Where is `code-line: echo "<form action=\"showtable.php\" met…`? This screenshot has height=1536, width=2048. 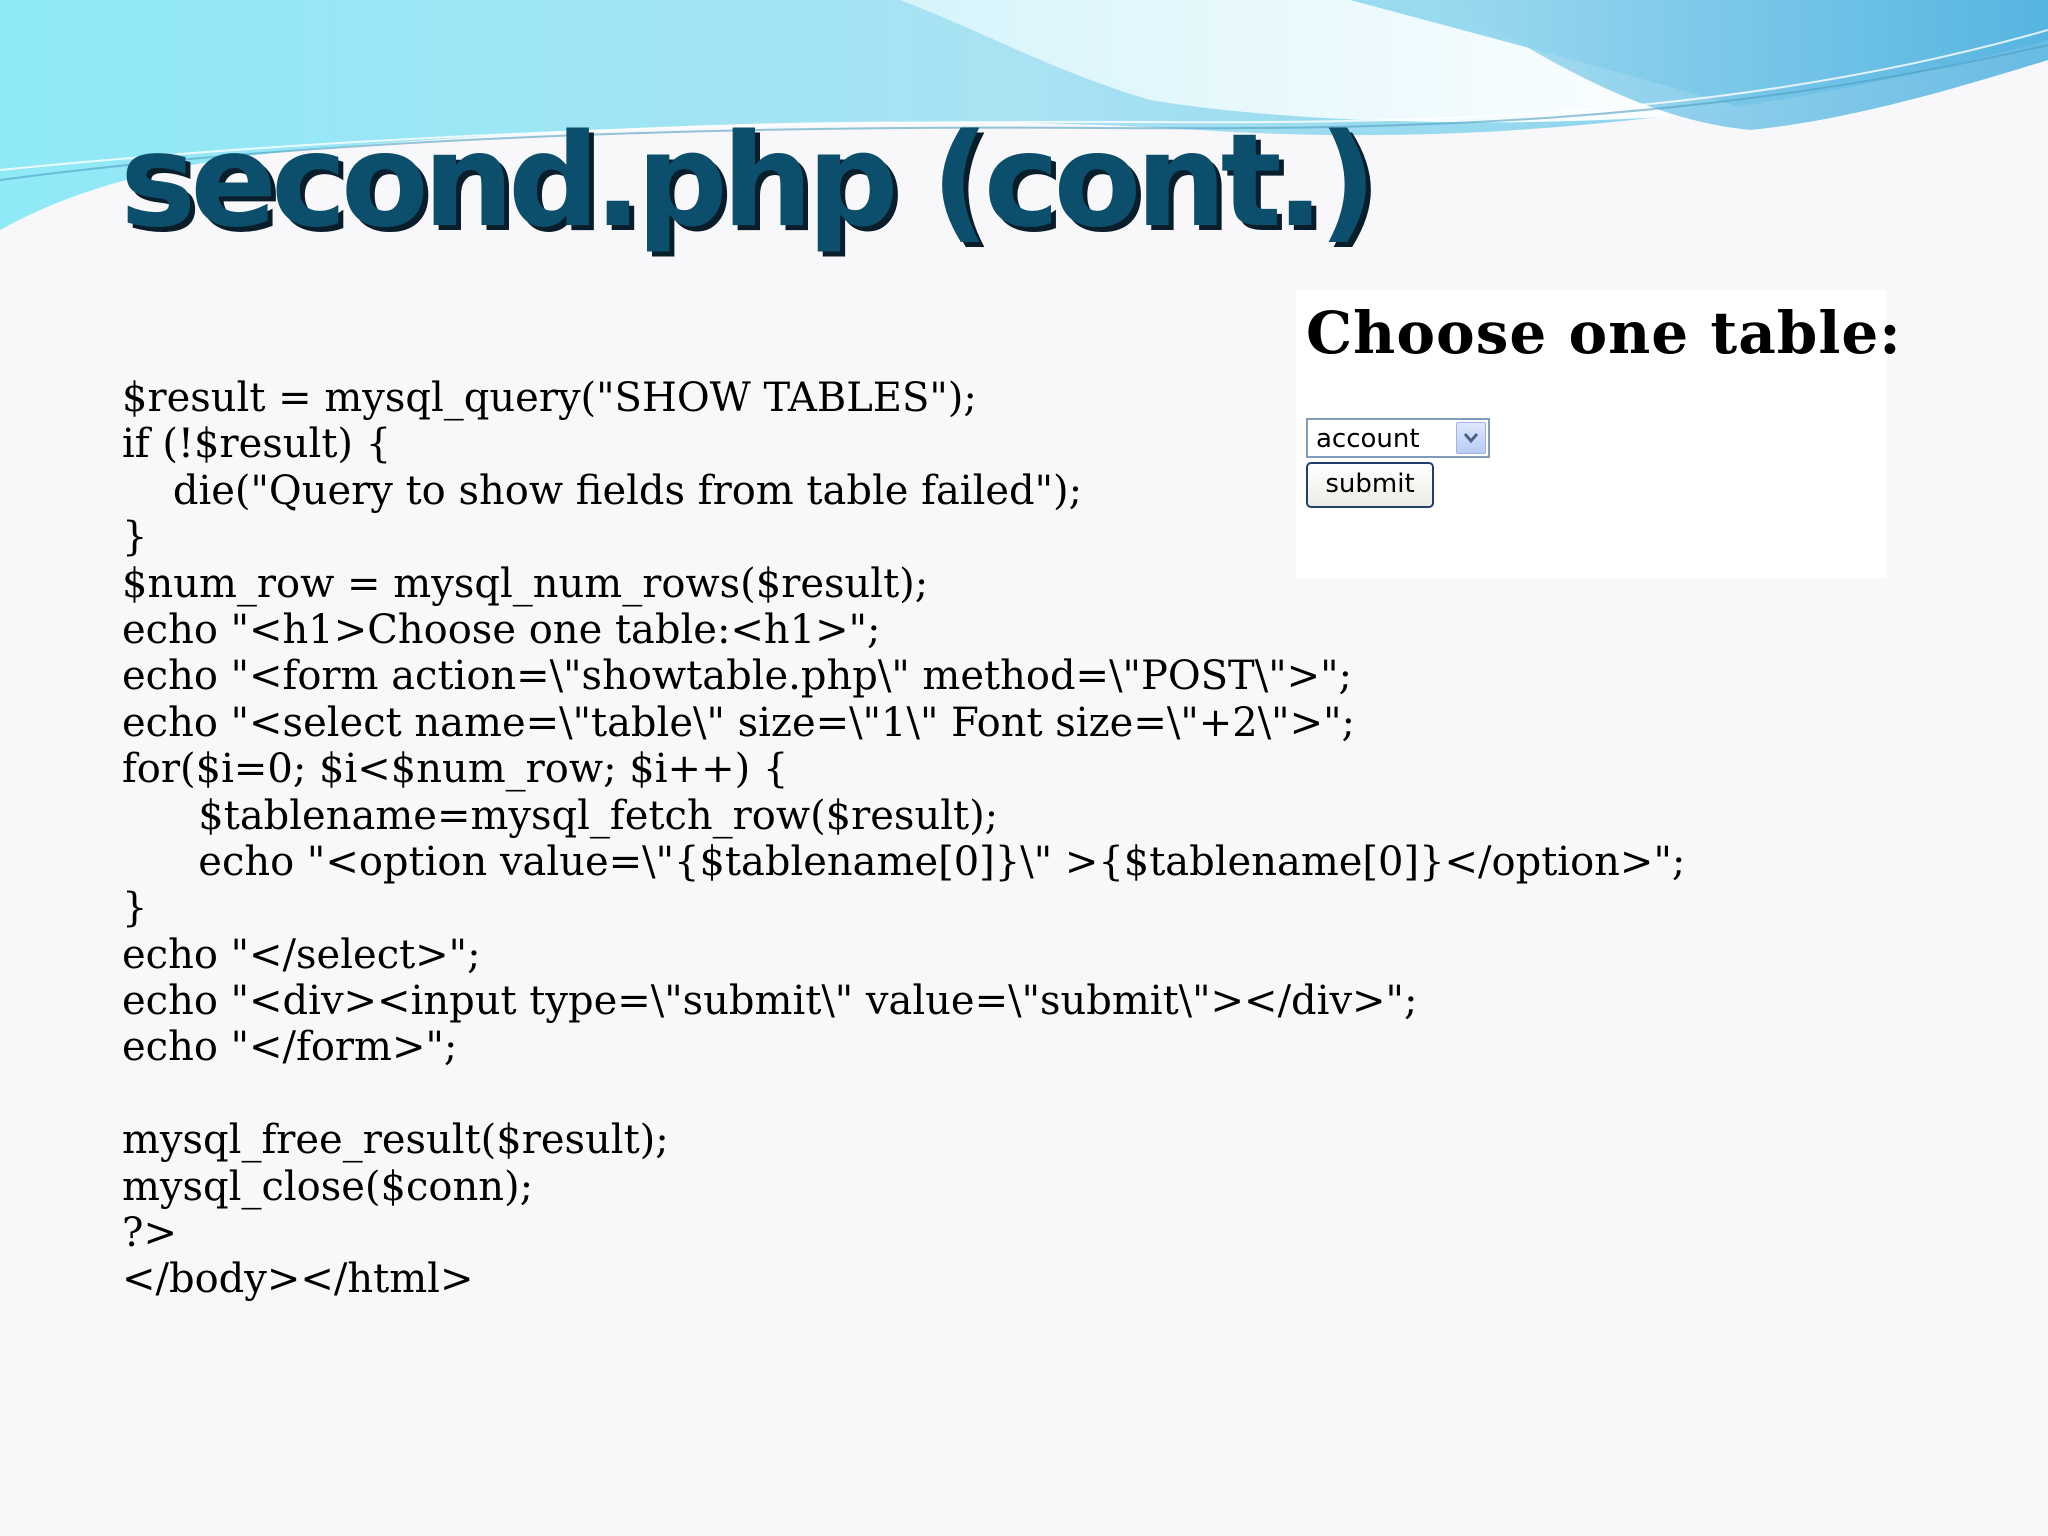 code-line: echo "<form action=\"showtable.php\" met… is located at coordinates (737, 676).